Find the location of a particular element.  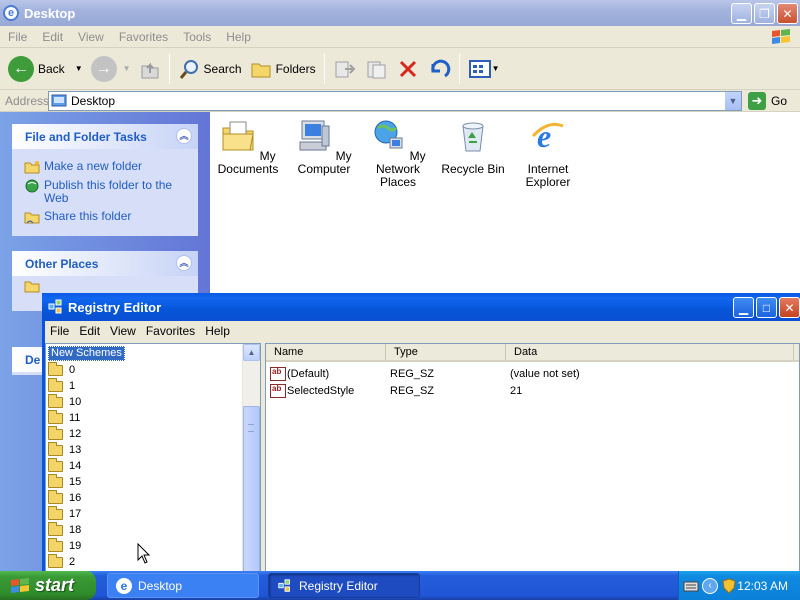

delete-button is located at coordinates (408, 69).